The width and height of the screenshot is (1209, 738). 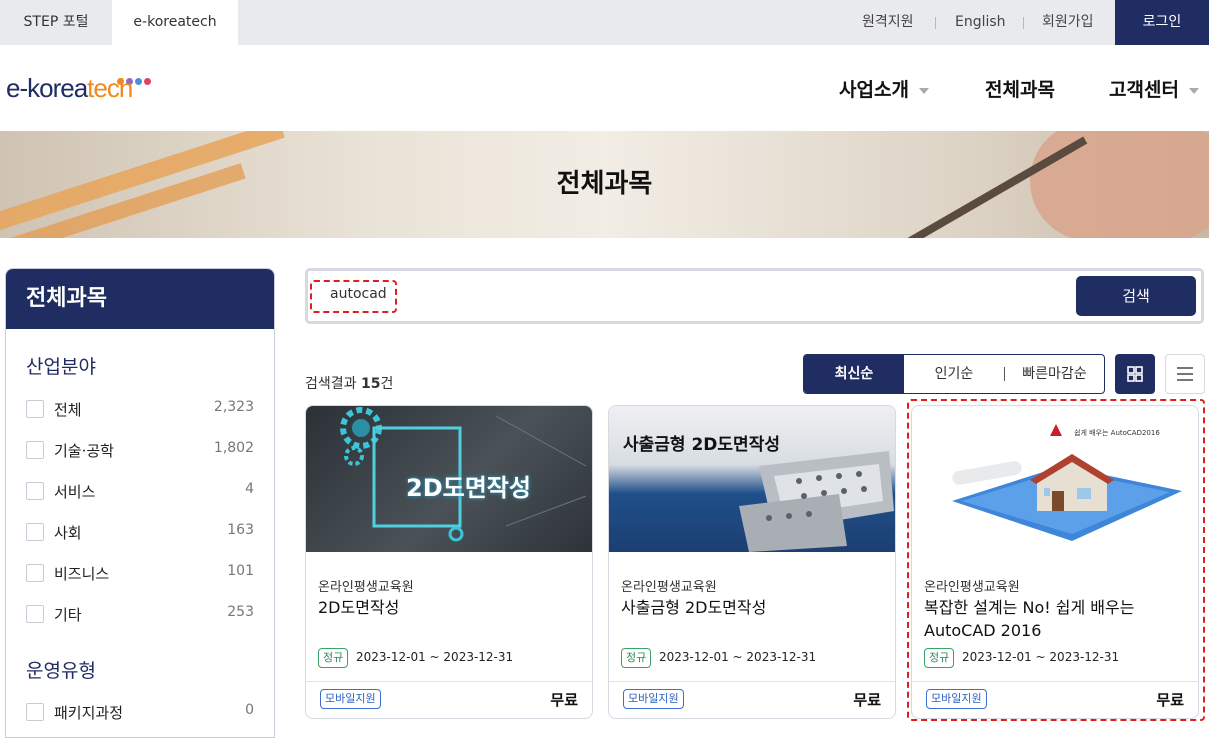 I want to click on filter-count: 253, so click(x=240, y=612).